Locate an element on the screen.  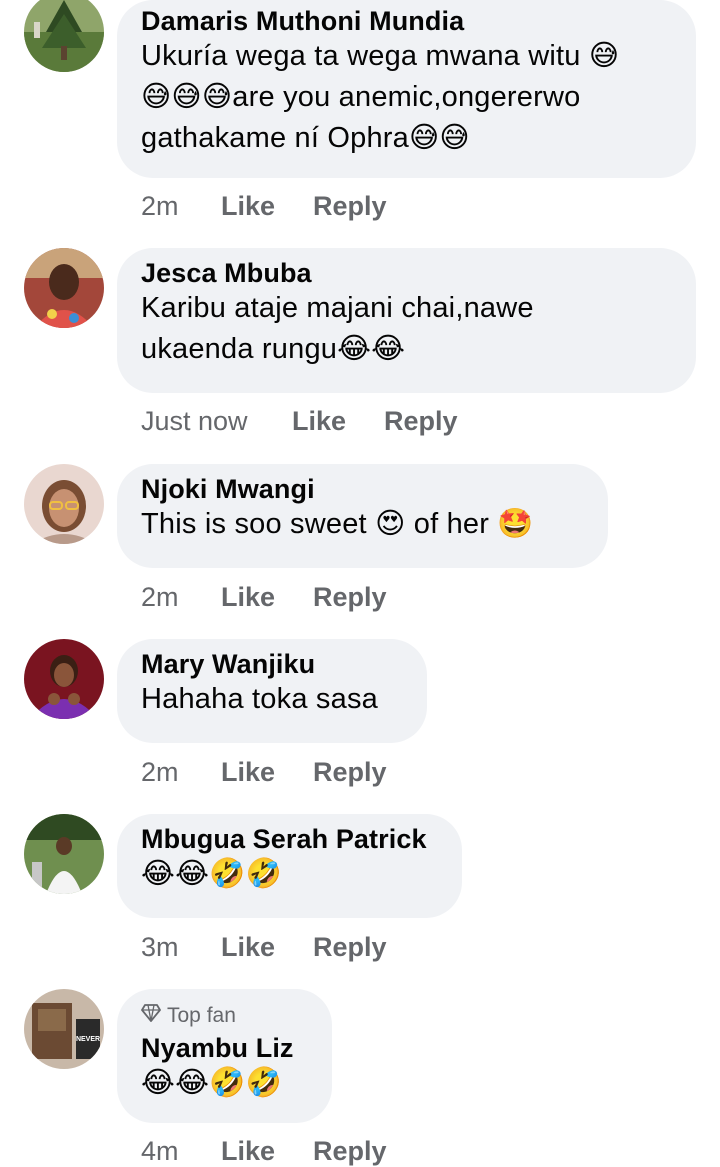
comment-line: gathakame ní Ophra😅😅 is located at coordinates (305, 138).